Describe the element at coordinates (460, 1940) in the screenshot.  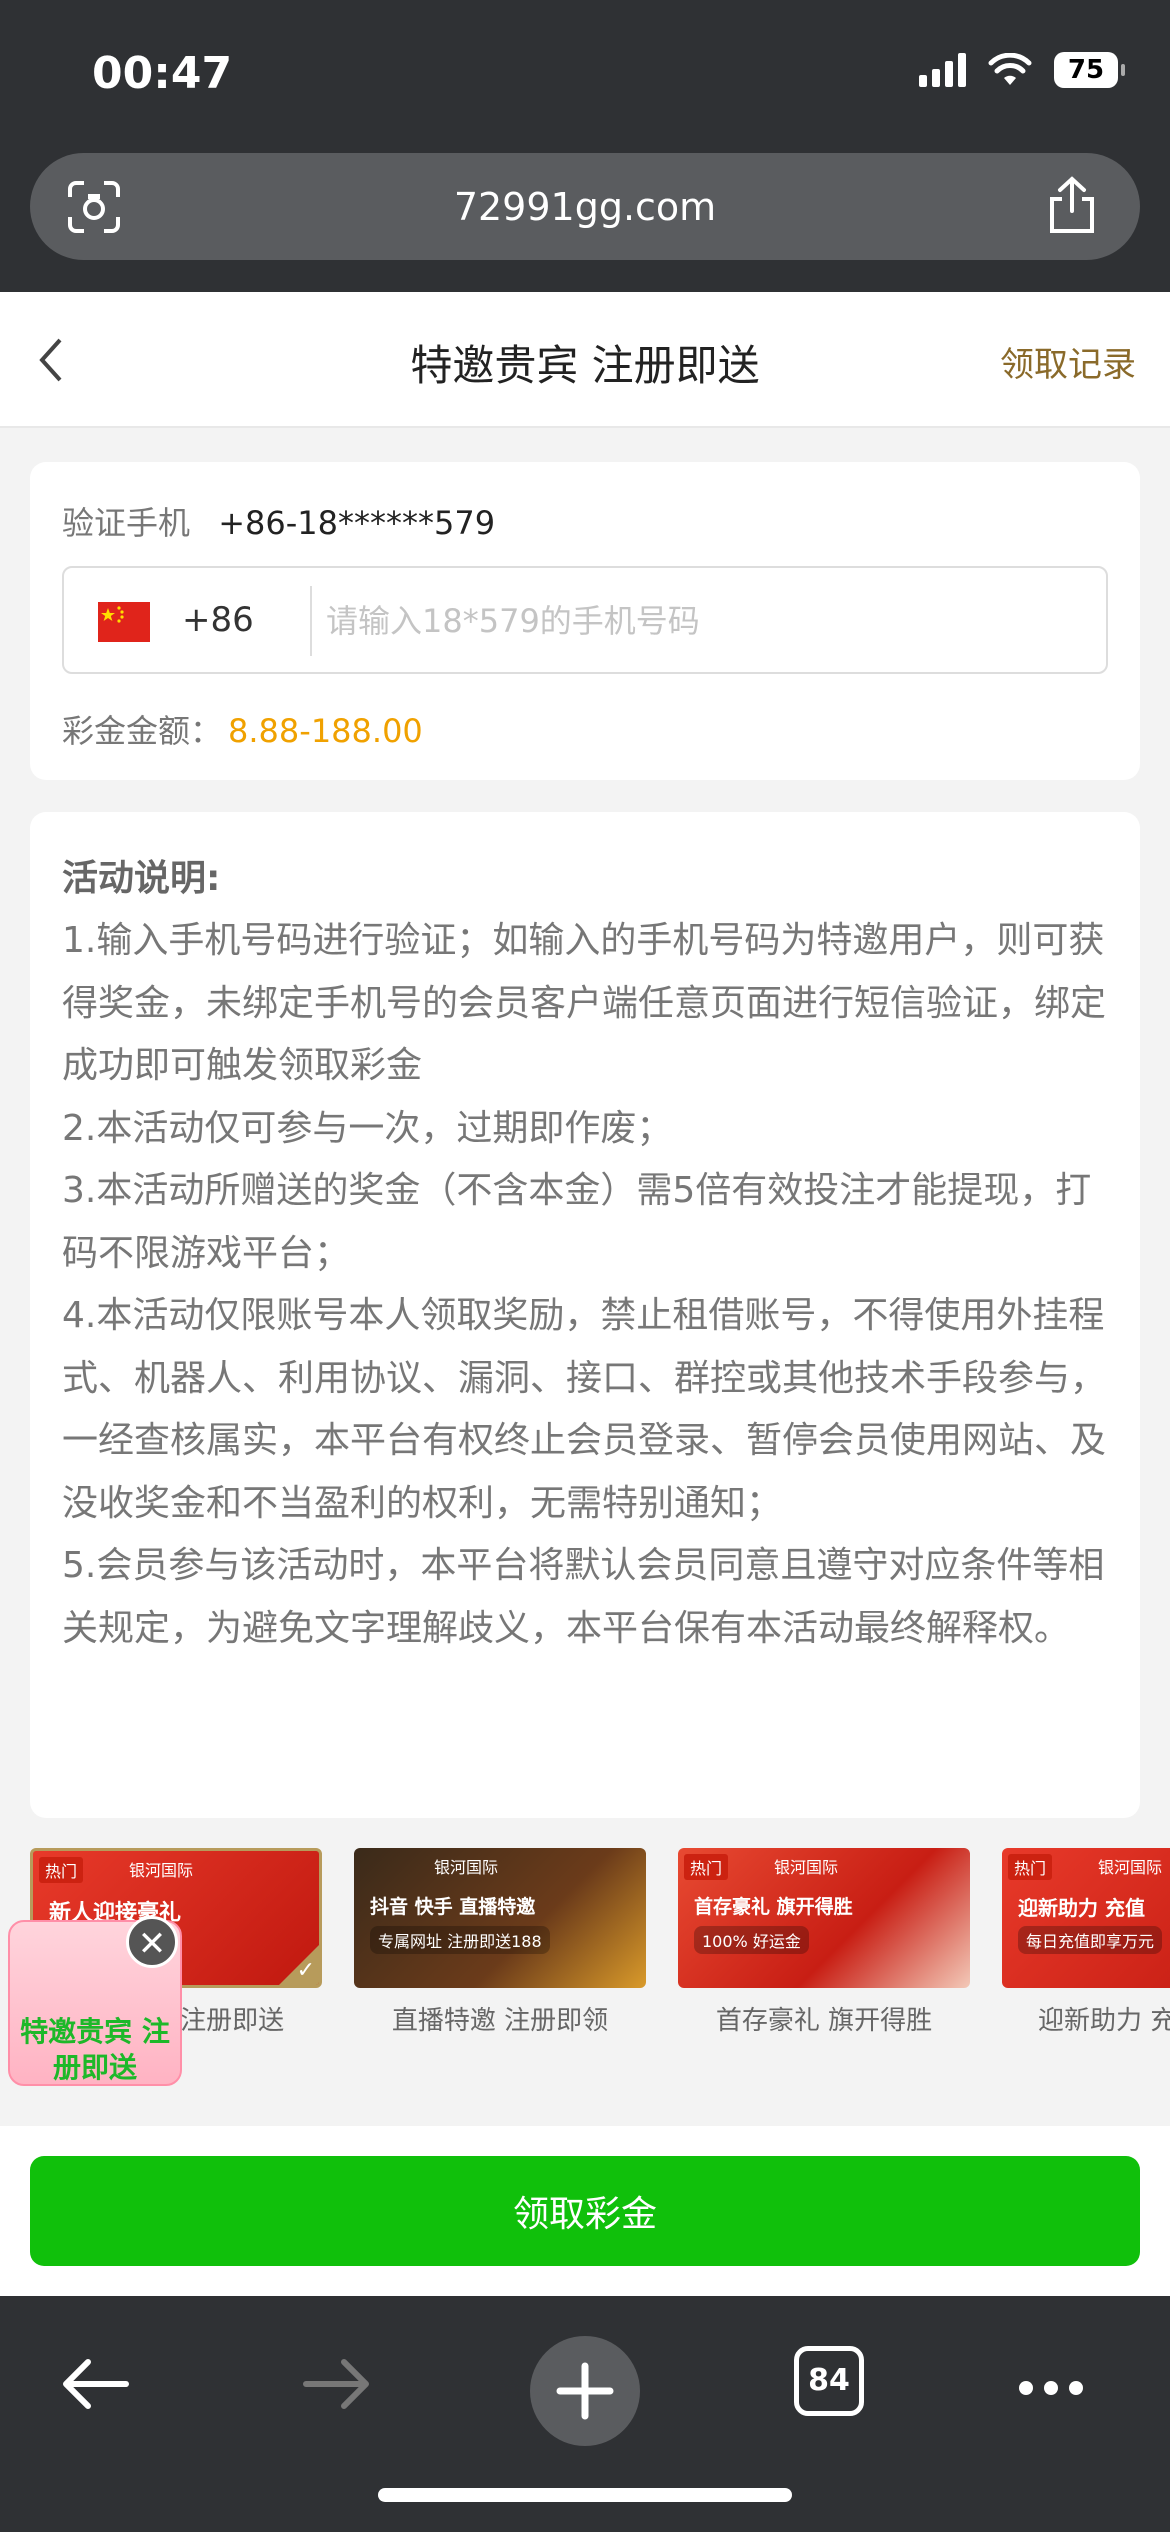
I see `promo-subline: 专属网址 注册即送188` at that location.